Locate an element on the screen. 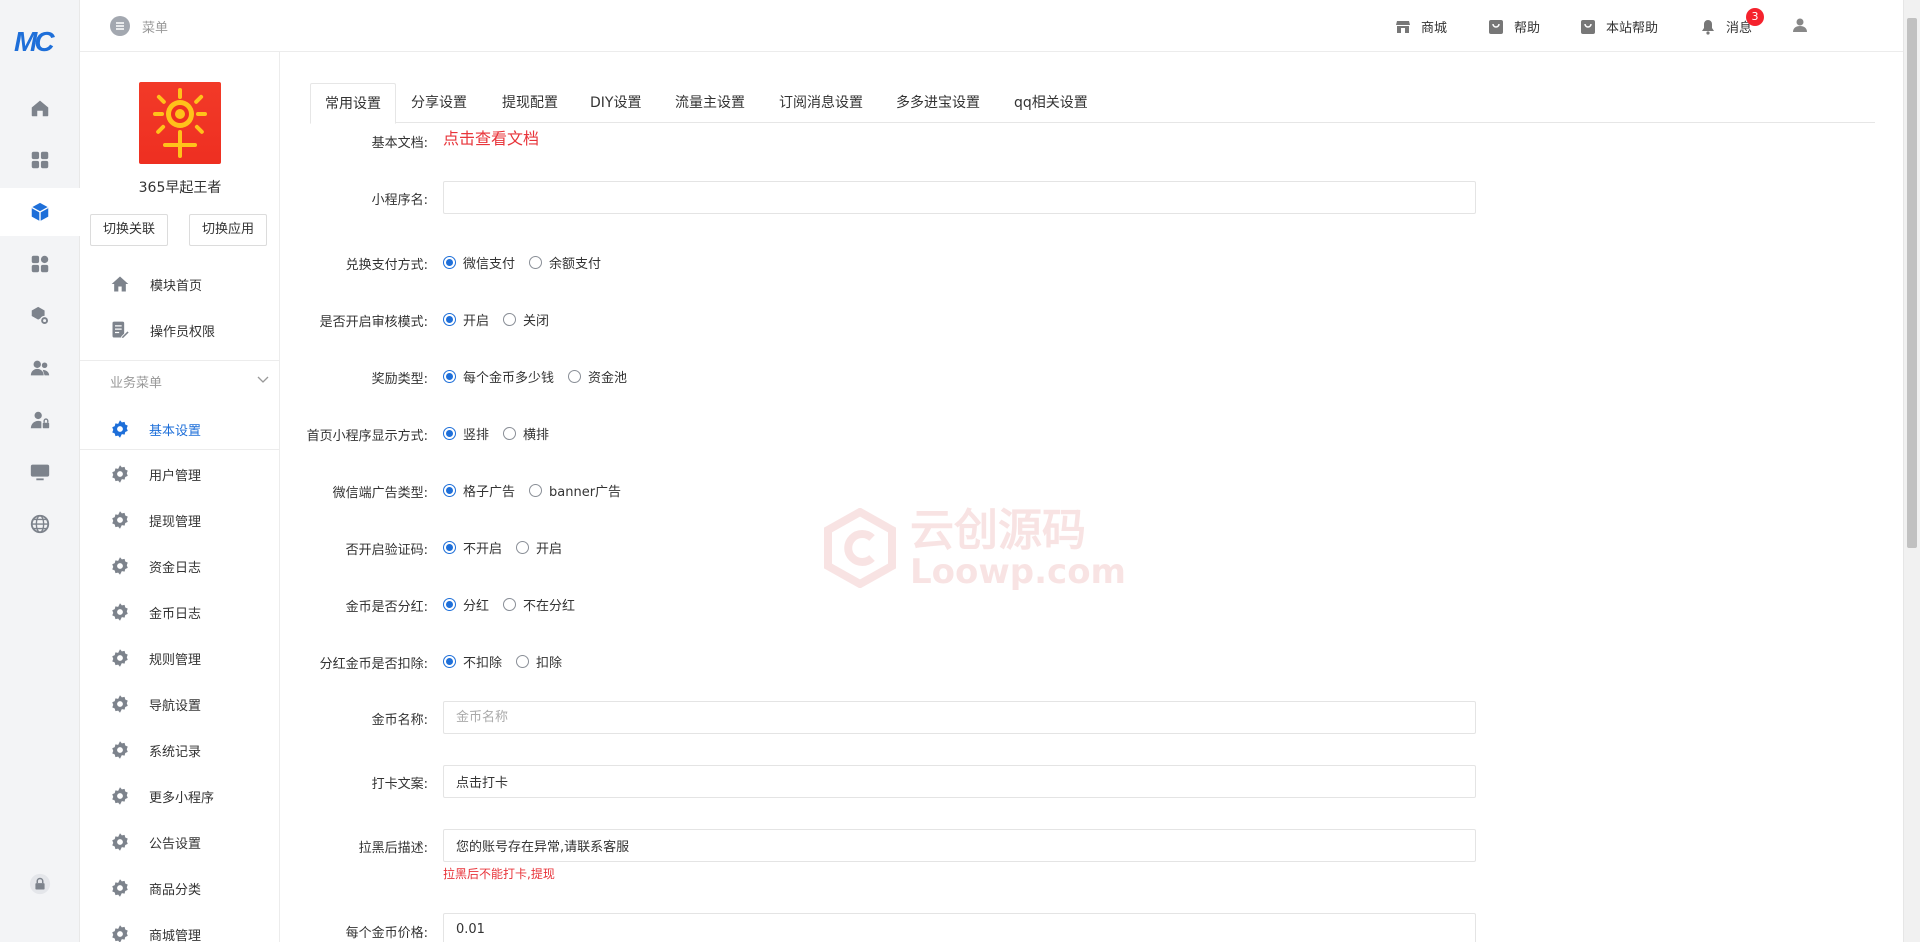  rail-monitor-icon is located at coordinates (40, 472).